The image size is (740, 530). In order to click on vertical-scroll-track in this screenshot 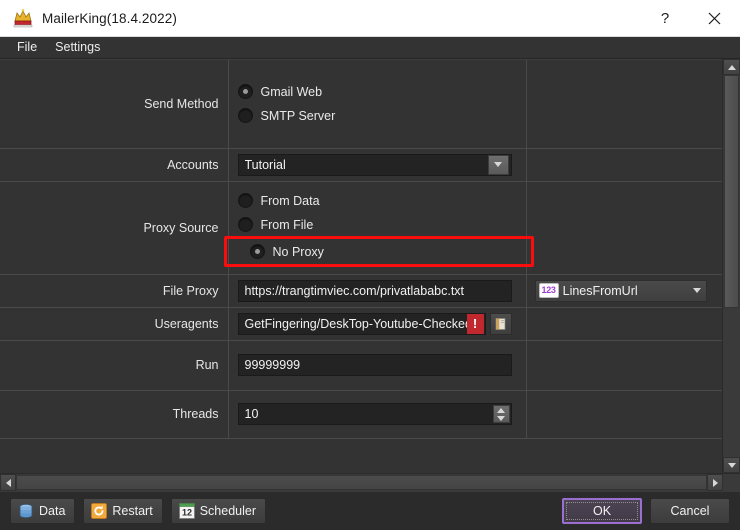, I will do `click(731, 266)`.